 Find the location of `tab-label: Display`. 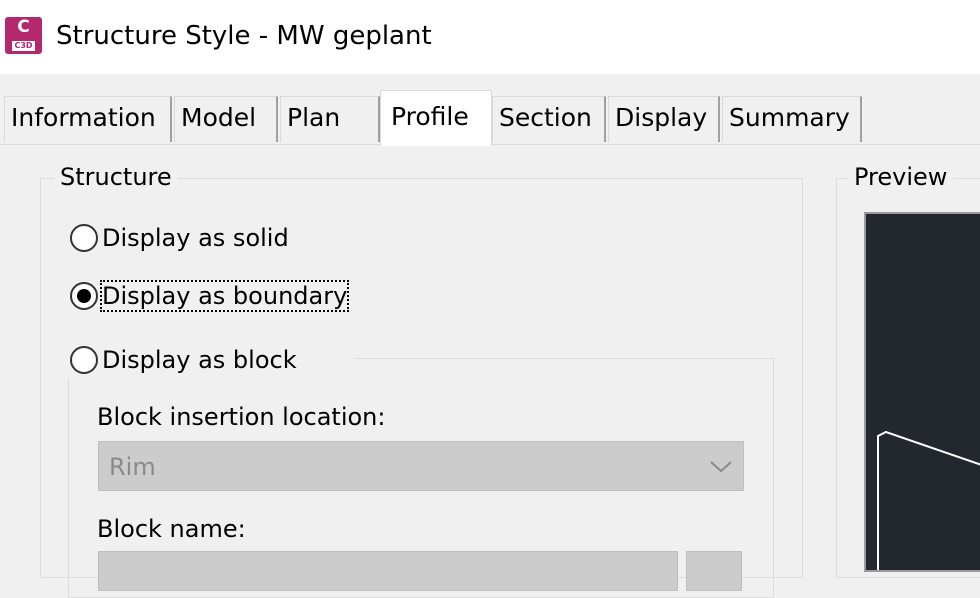

tab-label: Display is located at coordinates (661, 117).